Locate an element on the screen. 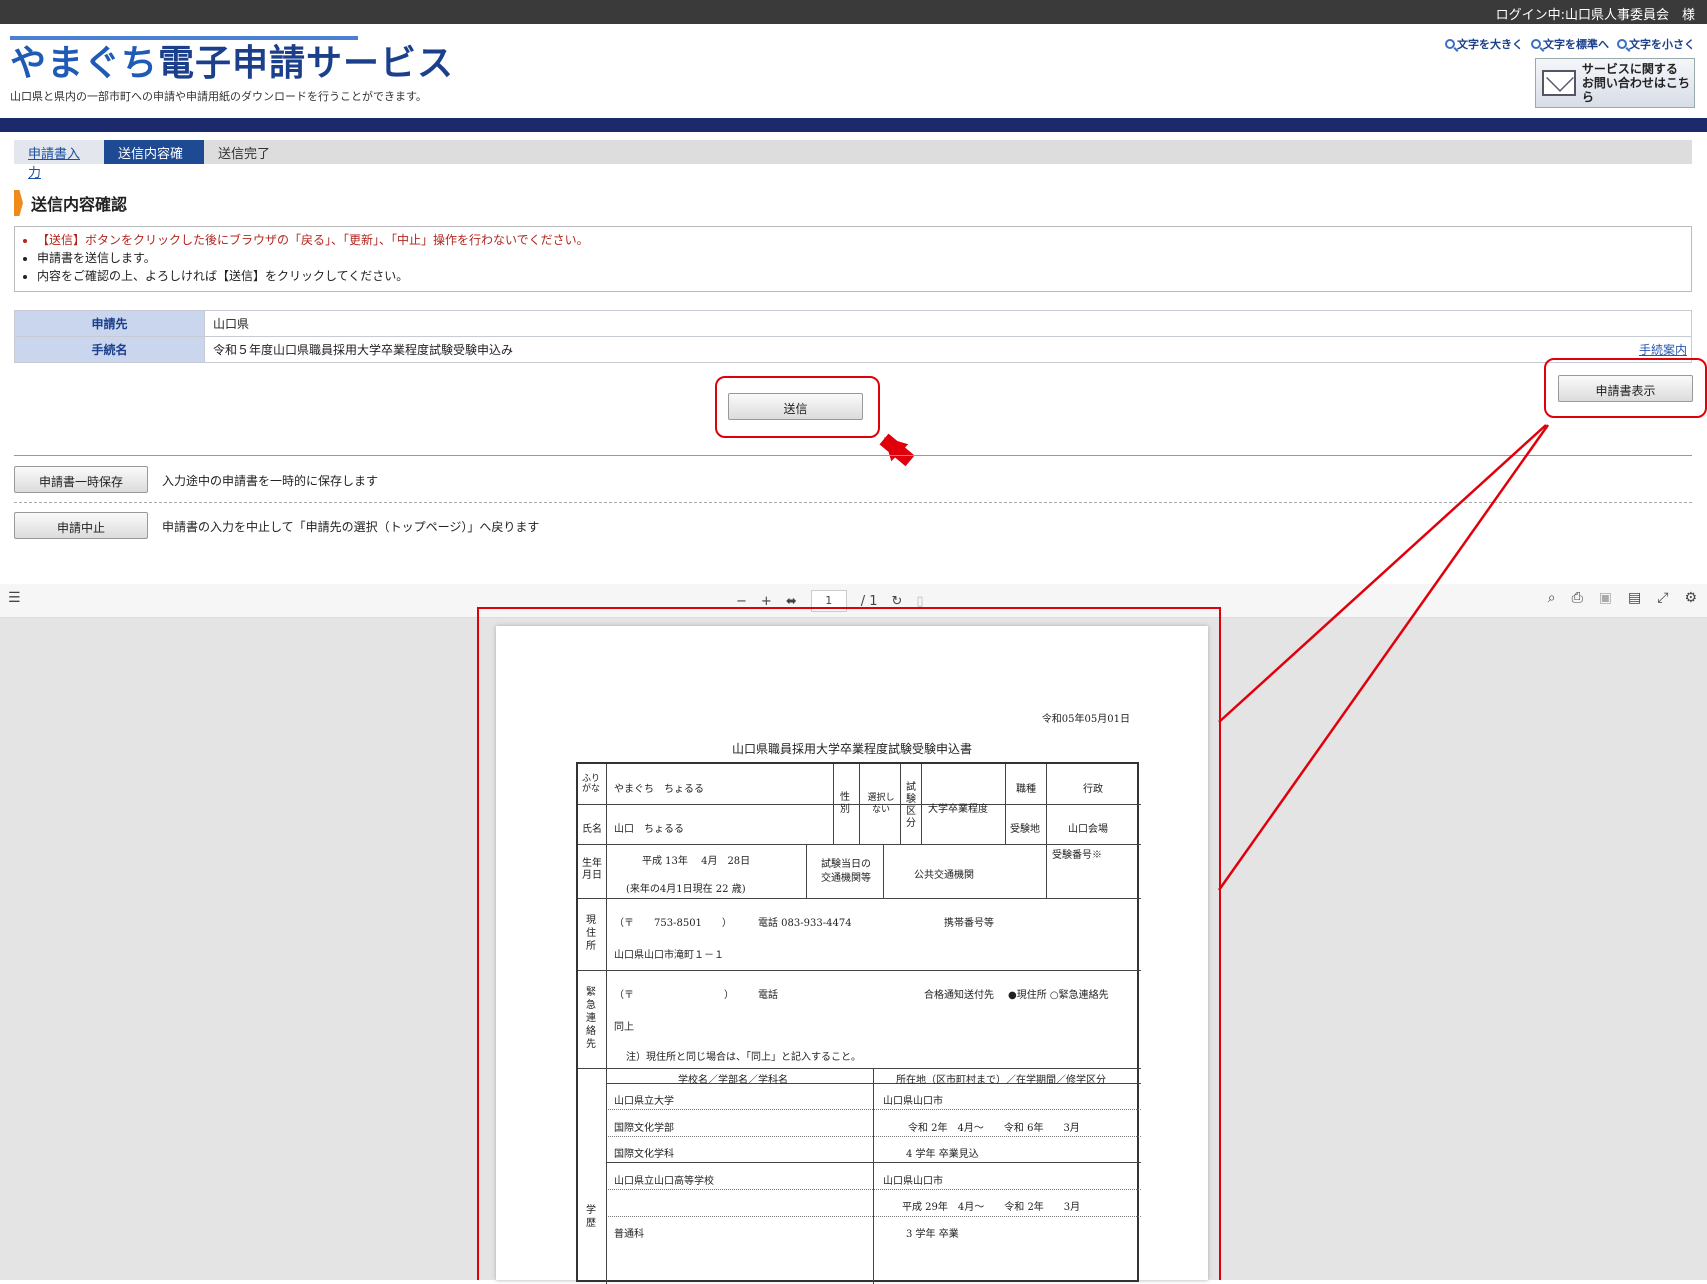 Image resolution: width=1707 pixels, height=1284 pixels. callout-line-lower is located at coordinates (1383, 657).